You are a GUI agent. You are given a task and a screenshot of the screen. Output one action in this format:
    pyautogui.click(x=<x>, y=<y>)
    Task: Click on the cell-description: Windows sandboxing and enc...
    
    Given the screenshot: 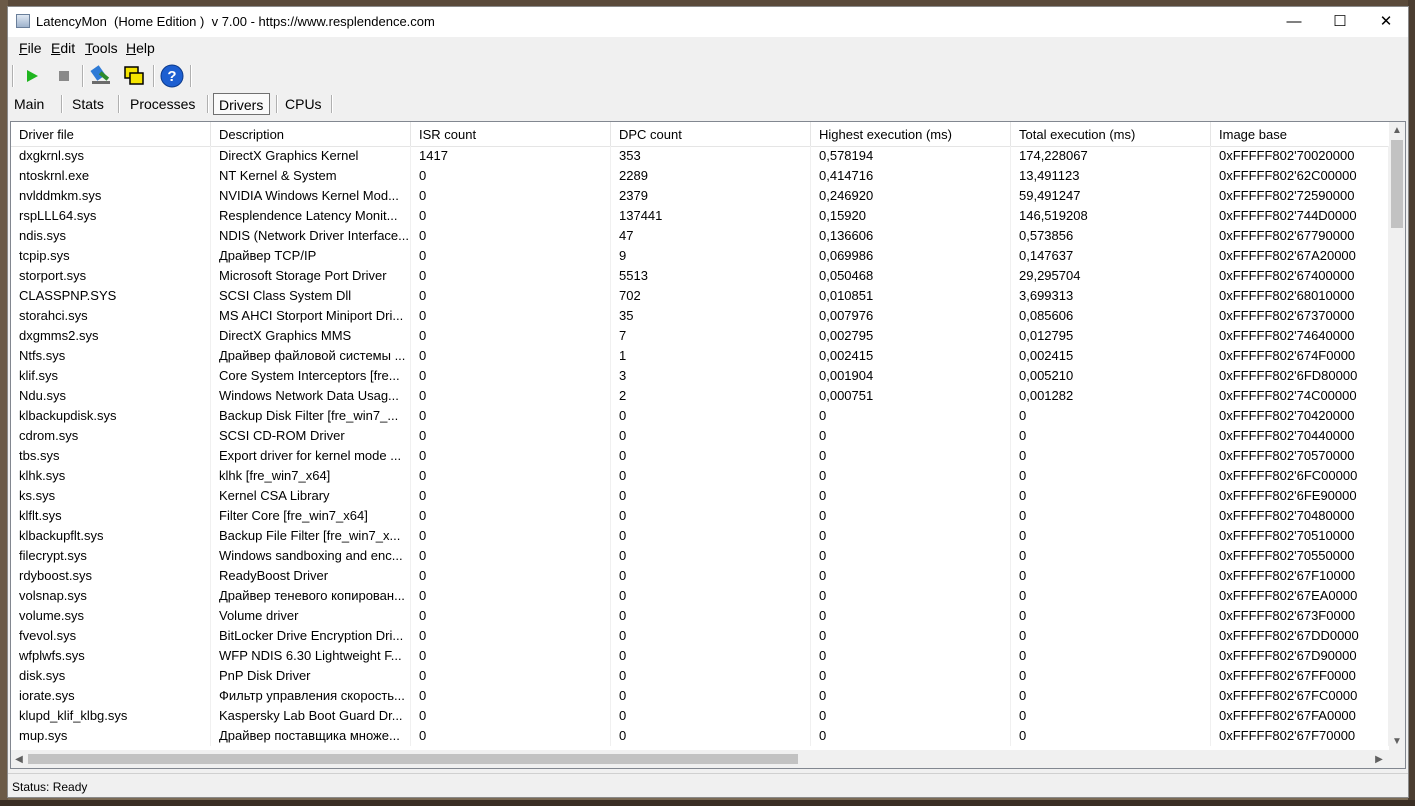 What is the action you would take?
    pyautogui.click(x=311, y=556)
    